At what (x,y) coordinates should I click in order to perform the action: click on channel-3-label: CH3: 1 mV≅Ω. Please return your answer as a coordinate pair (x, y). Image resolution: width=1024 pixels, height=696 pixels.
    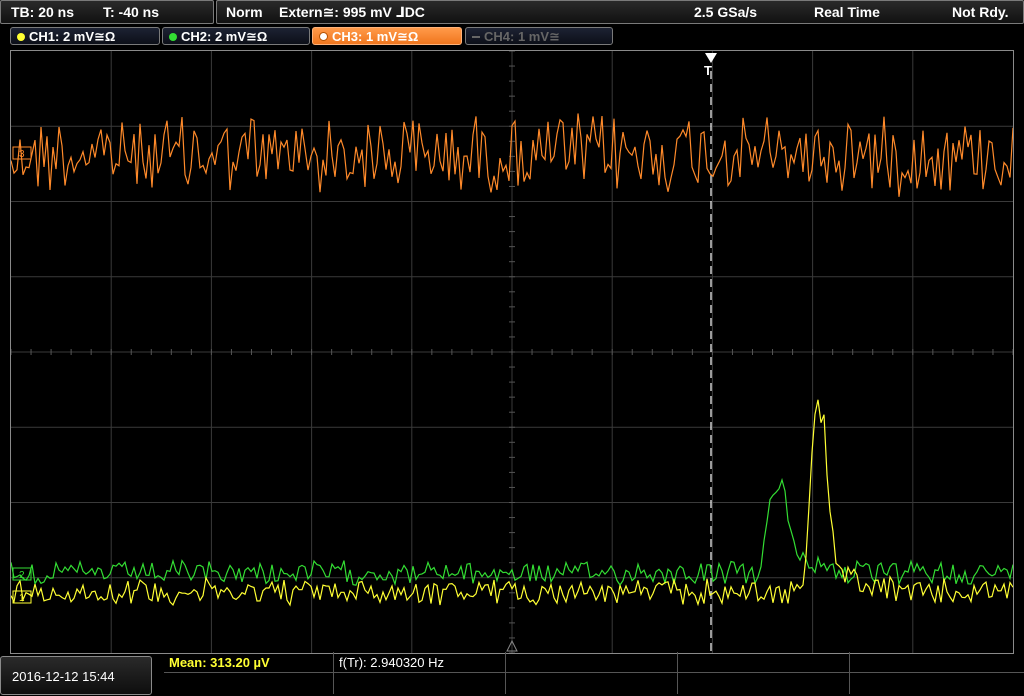
    Looking at the image, I should click on (375, 36).